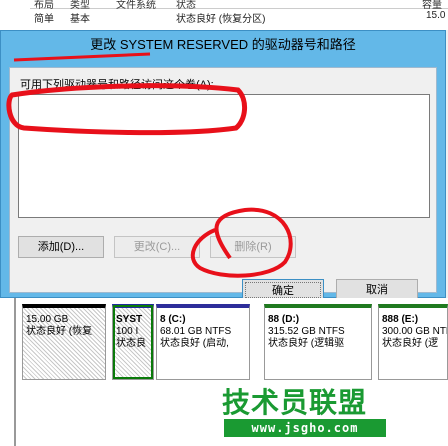  Describe the element at coordinates (377, 290) in the screenshot. I see `cancel-button-label: 取消` at that location.